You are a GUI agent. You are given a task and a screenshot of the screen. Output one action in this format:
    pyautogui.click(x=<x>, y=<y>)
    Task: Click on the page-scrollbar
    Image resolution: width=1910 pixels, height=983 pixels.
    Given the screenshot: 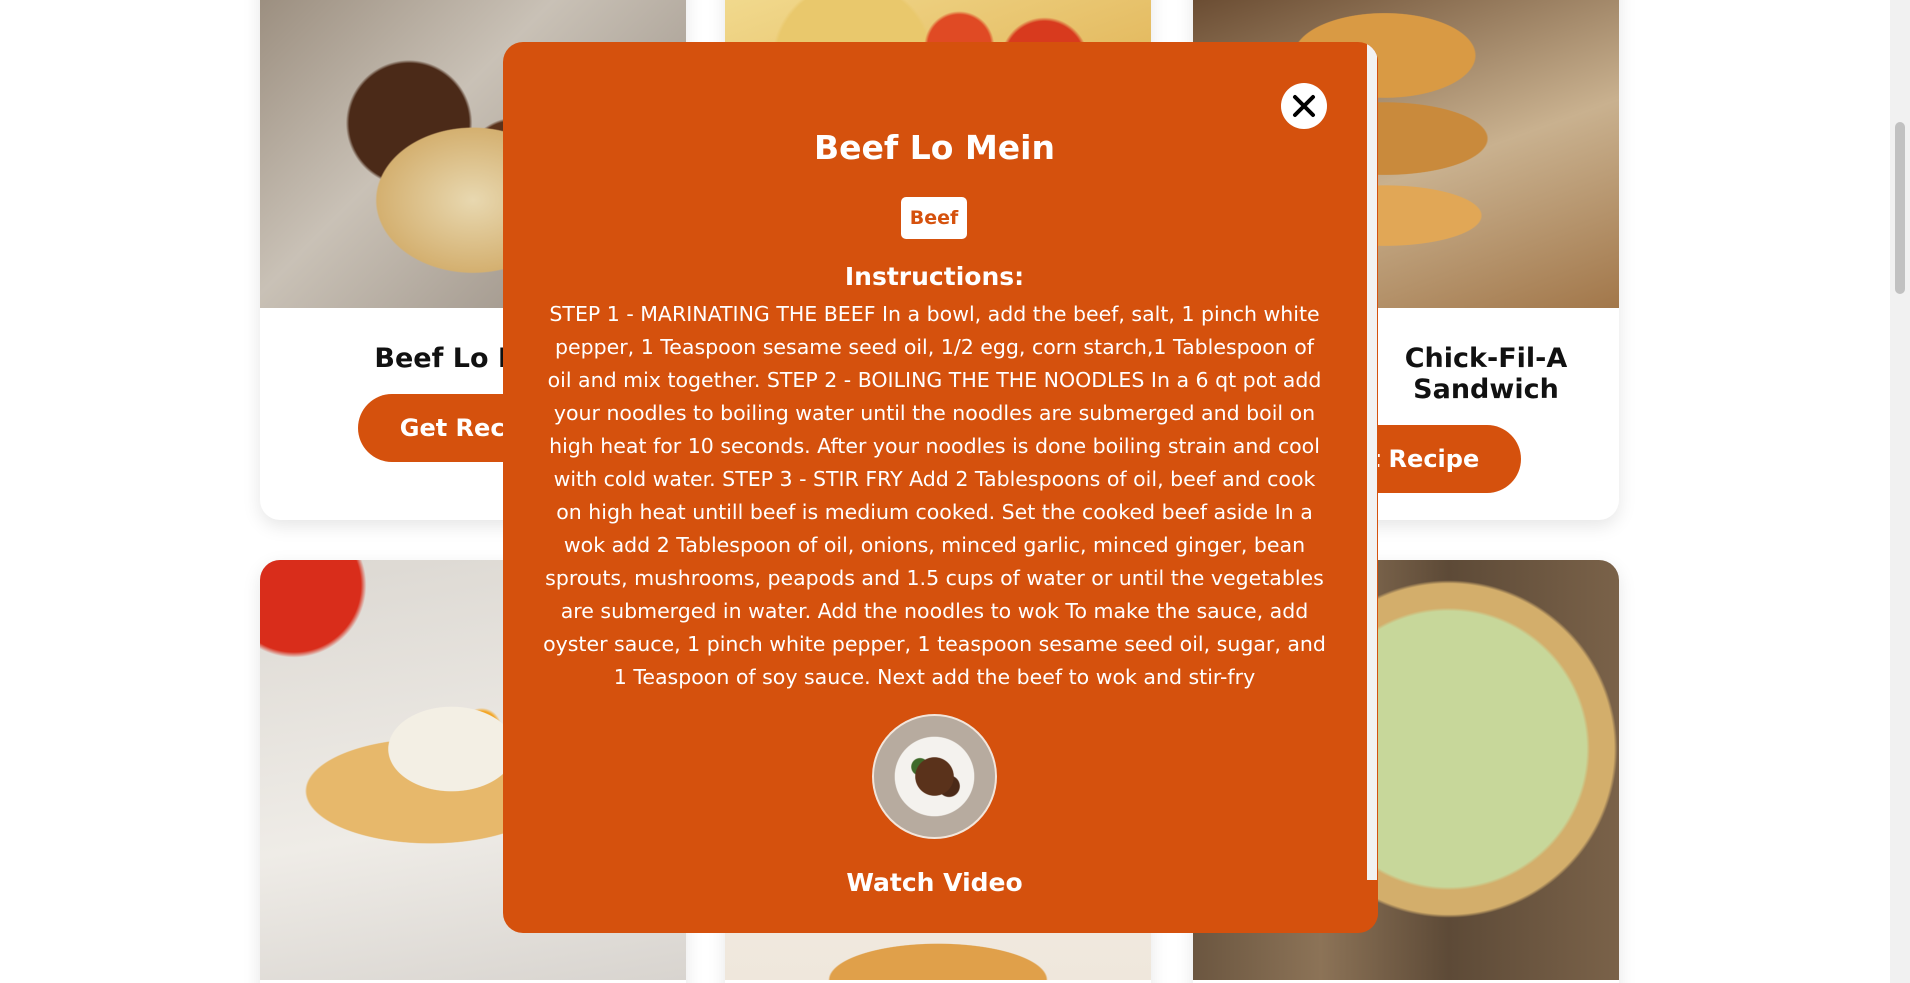 What is the action you would take?
    pyautogui.click(x=1900, y=491)
    